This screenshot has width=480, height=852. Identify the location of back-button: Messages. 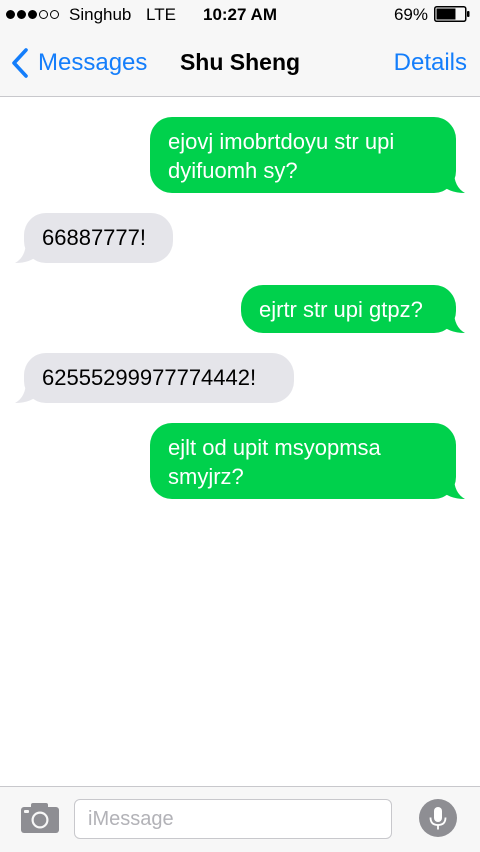
(78, 63).